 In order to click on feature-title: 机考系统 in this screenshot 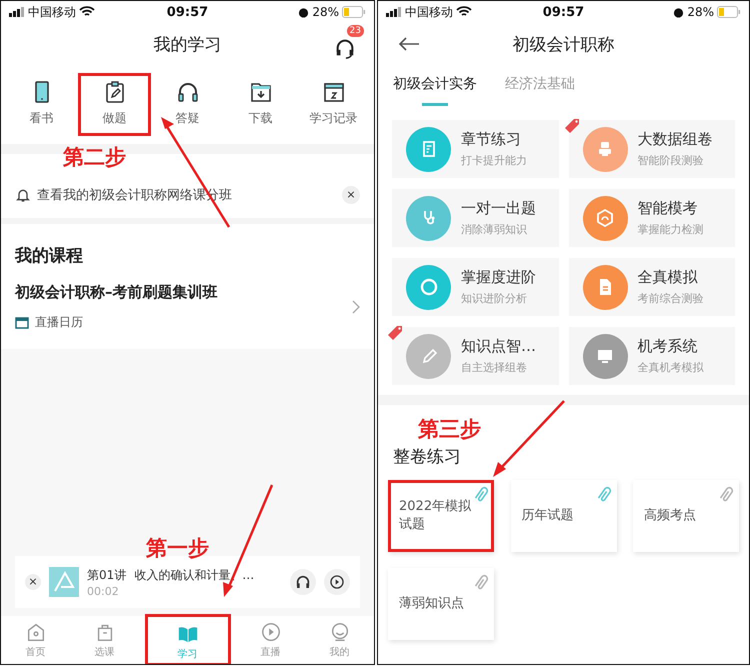, I will do `click(668, 346)`.